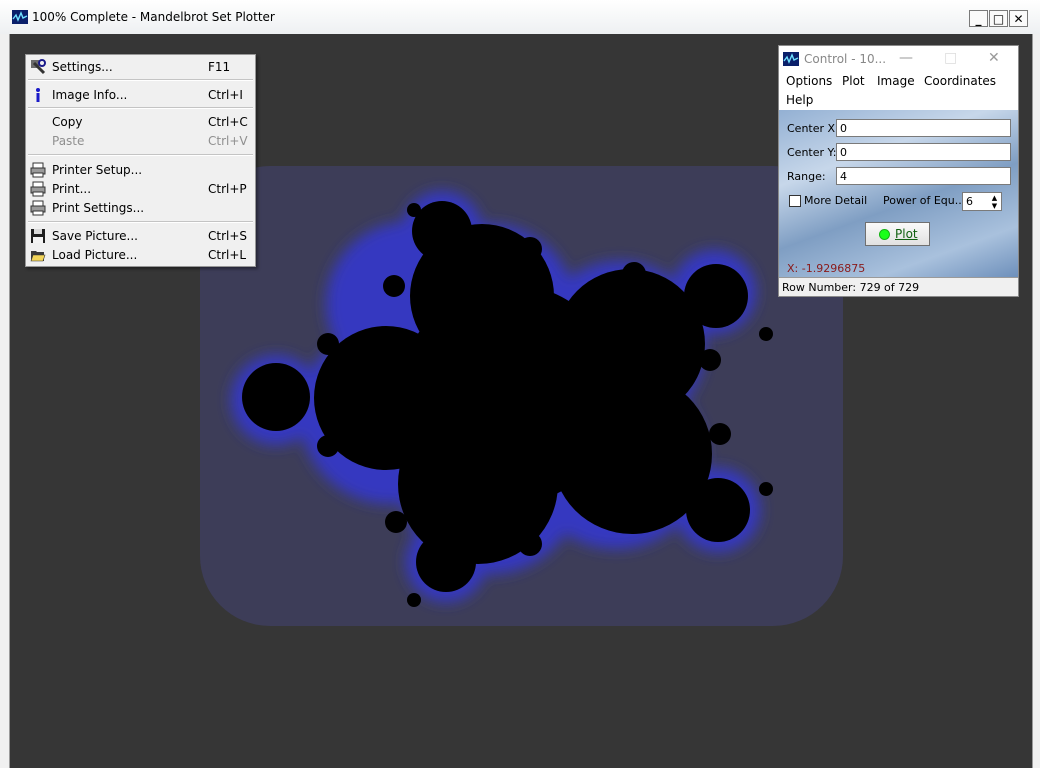  I want to click on menu-item-shortcut: Ctrl+P, so click(227, 189).